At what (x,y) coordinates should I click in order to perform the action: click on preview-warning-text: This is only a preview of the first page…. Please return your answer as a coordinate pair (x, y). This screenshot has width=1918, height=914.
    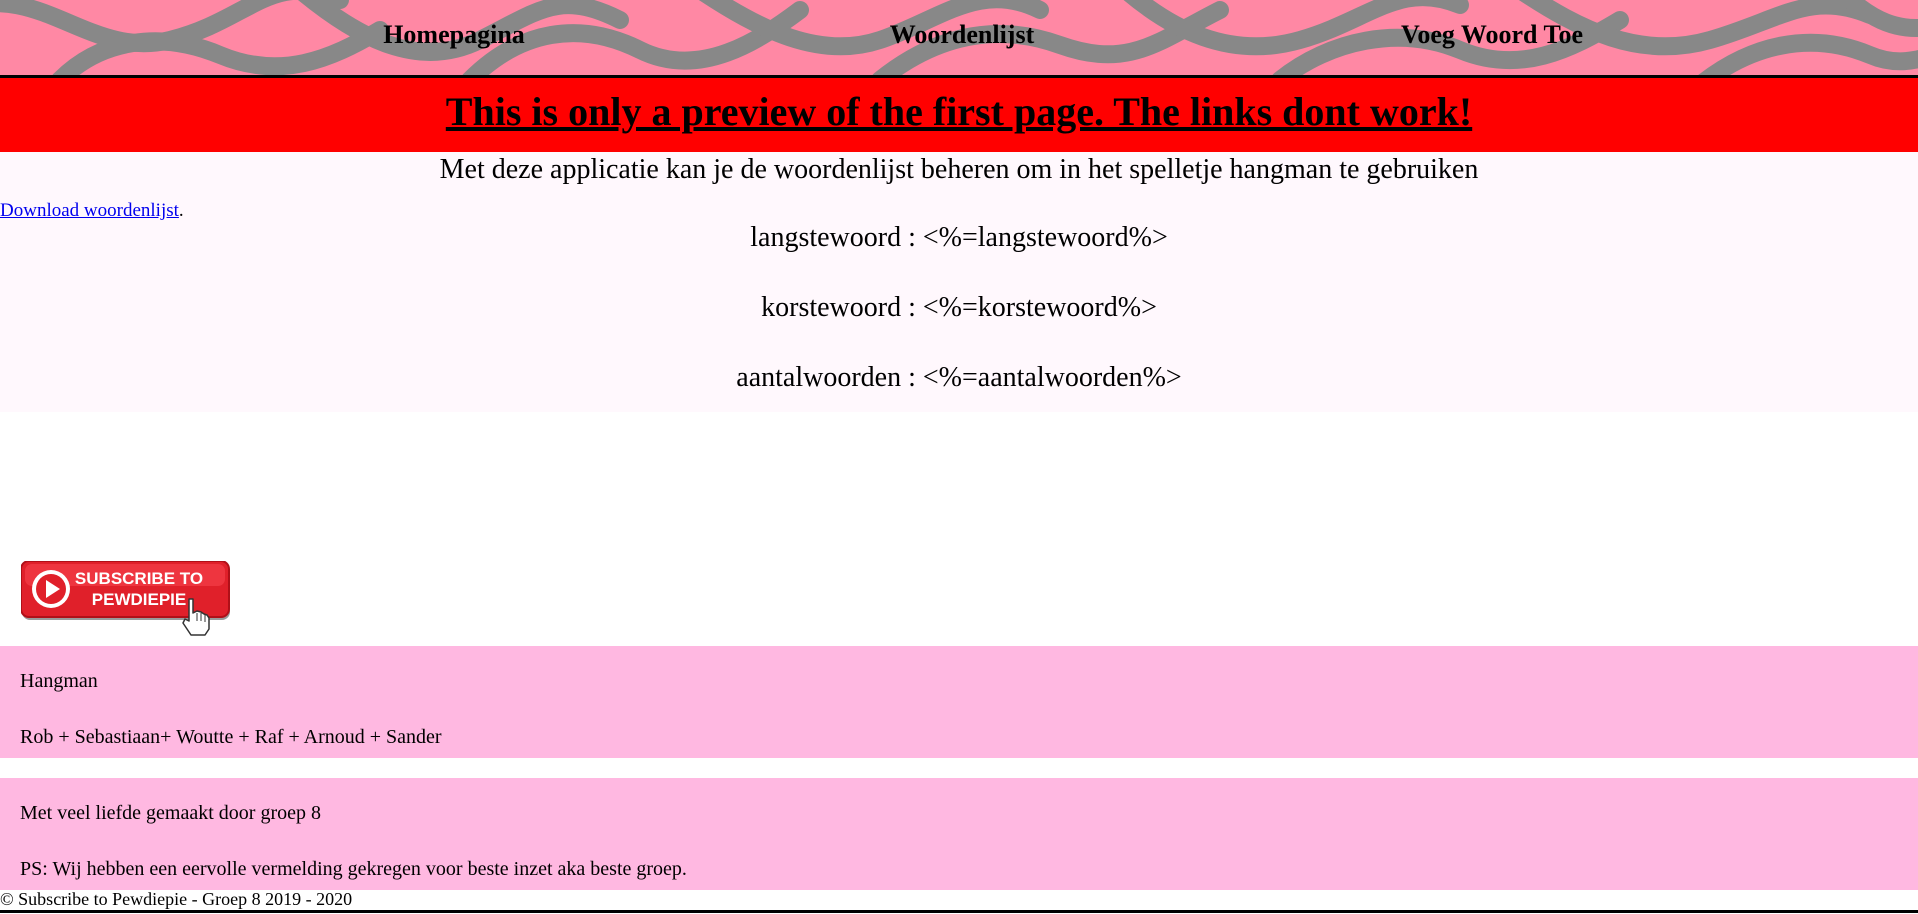
    Looking at the image, I should click on (959, 111).